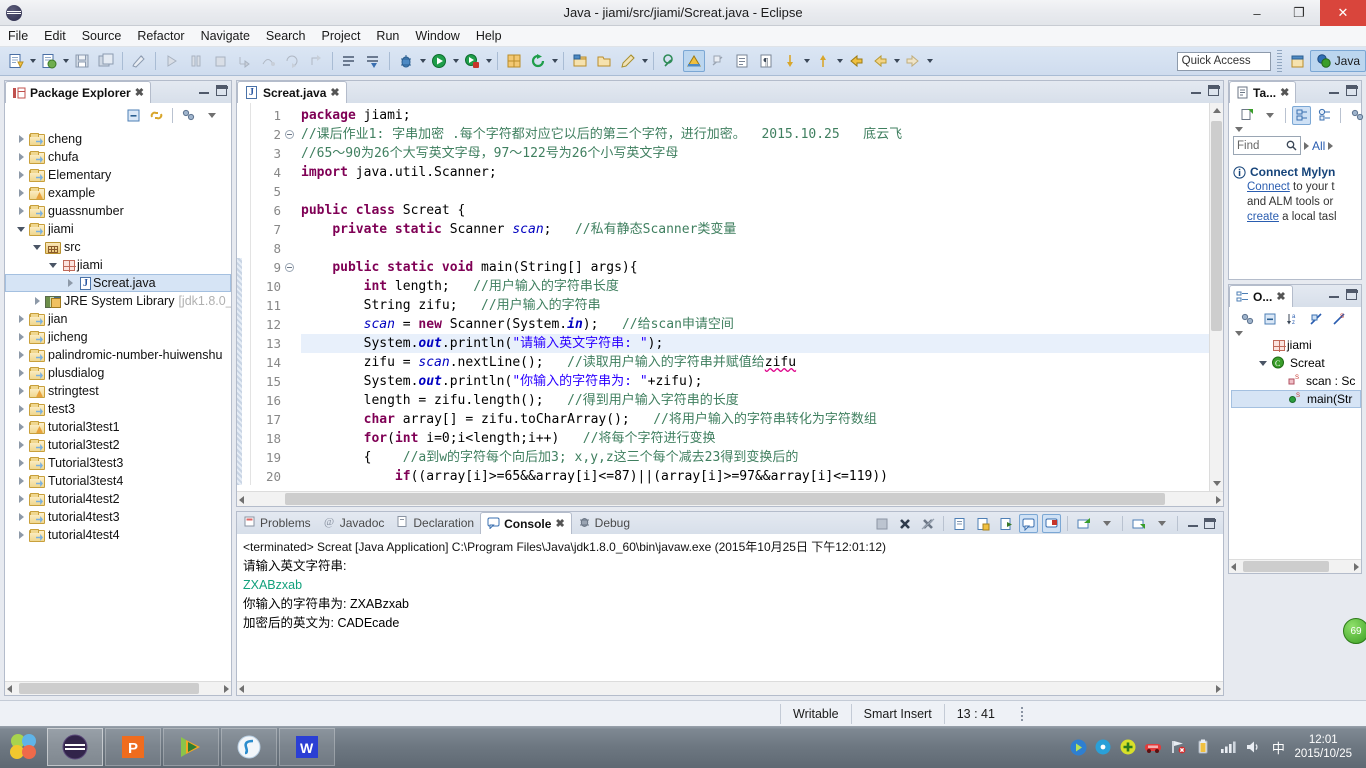 The image size is (1366, 768). What do you see at coordinates (1128, 747) in the screenshot?
I see `shield-icon` at bounding box center [1128, 747].